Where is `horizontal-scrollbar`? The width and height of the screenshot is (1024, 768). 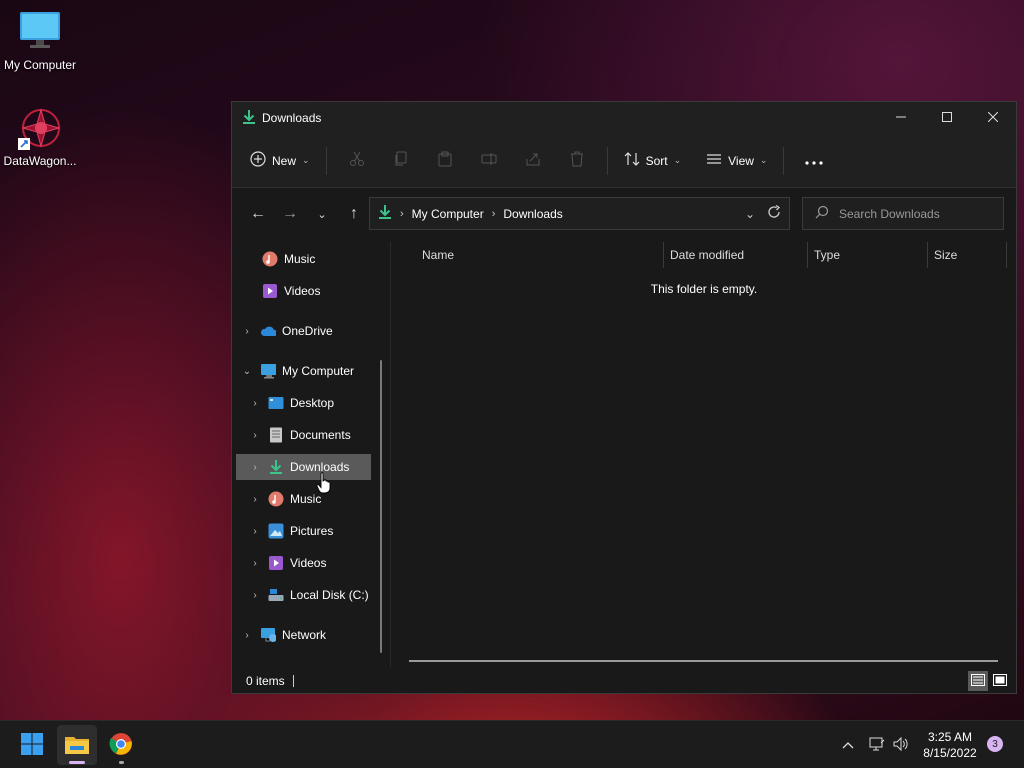
horizontal-scrollbar is located at coordinates (703, 661).